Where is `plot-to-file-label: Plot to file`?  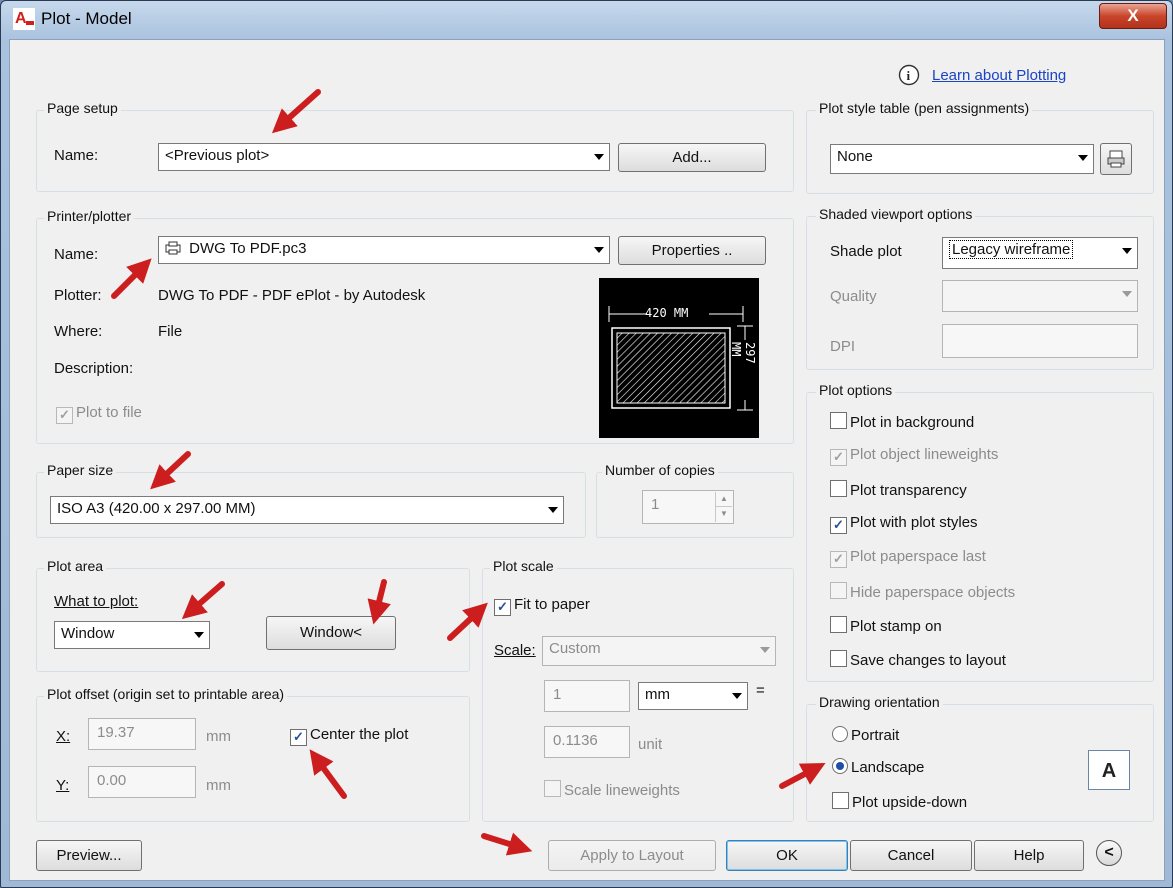 plot-to-file-label: Plot to file is located at coordinates (109, 412).